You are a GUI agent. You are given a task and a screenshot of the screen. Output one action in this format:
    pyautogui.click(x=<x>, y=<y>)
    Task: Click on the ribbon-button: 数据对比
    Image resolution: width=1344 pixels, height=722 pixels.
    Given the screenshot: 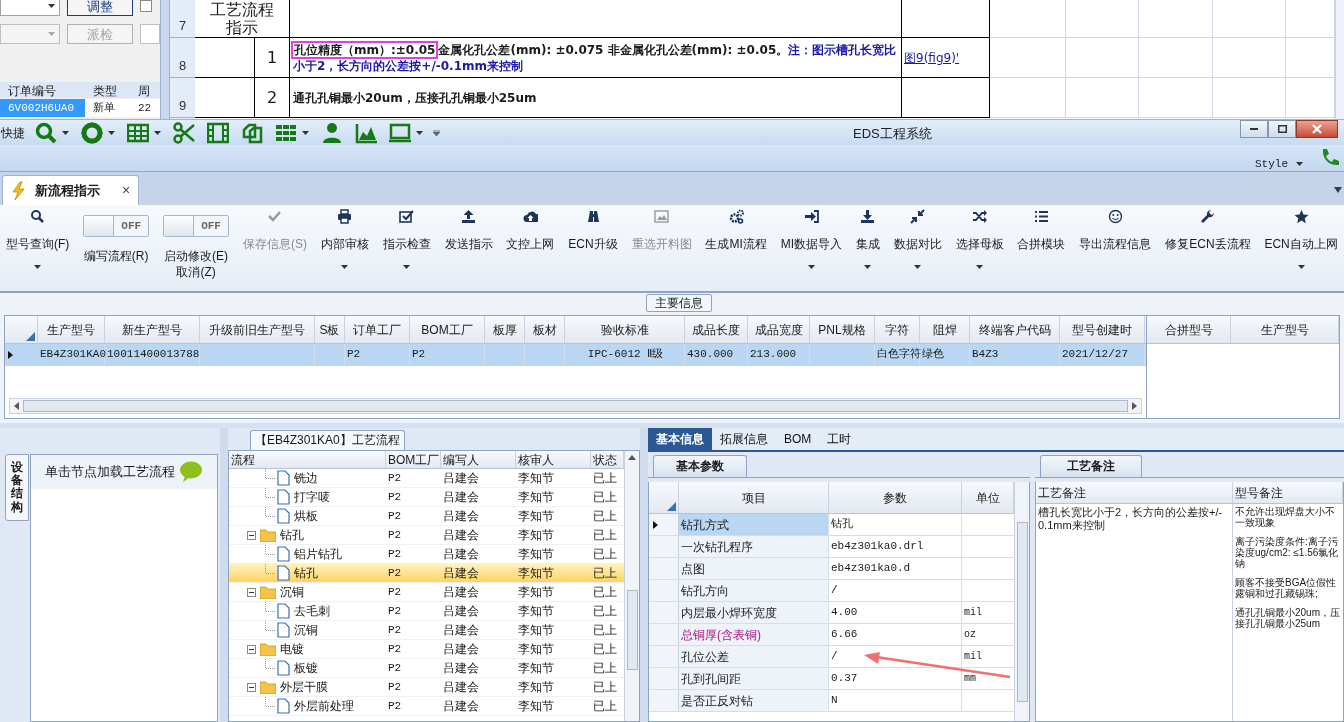 What is the action you would take?
    pyautogui.click(x=917, y=247)
    